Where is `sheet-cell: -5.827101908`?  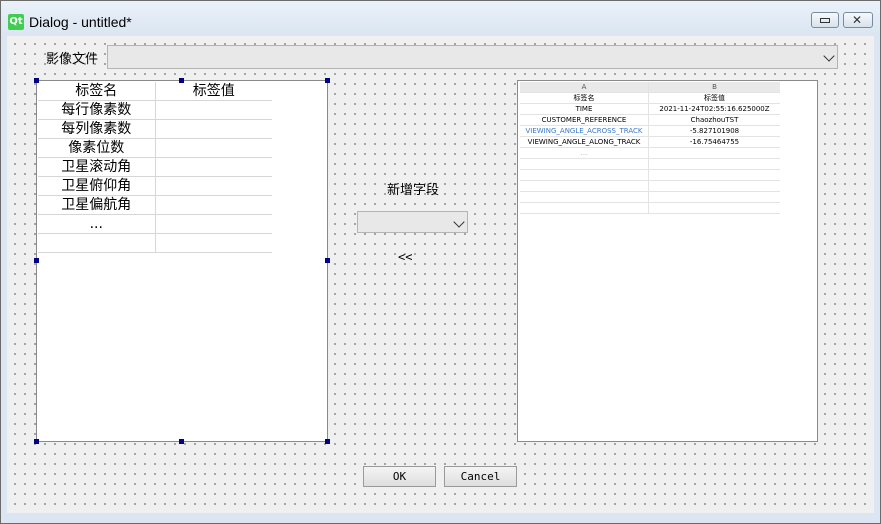 sheet-cell: -5.827101908 is located at coordinates (714, 131).